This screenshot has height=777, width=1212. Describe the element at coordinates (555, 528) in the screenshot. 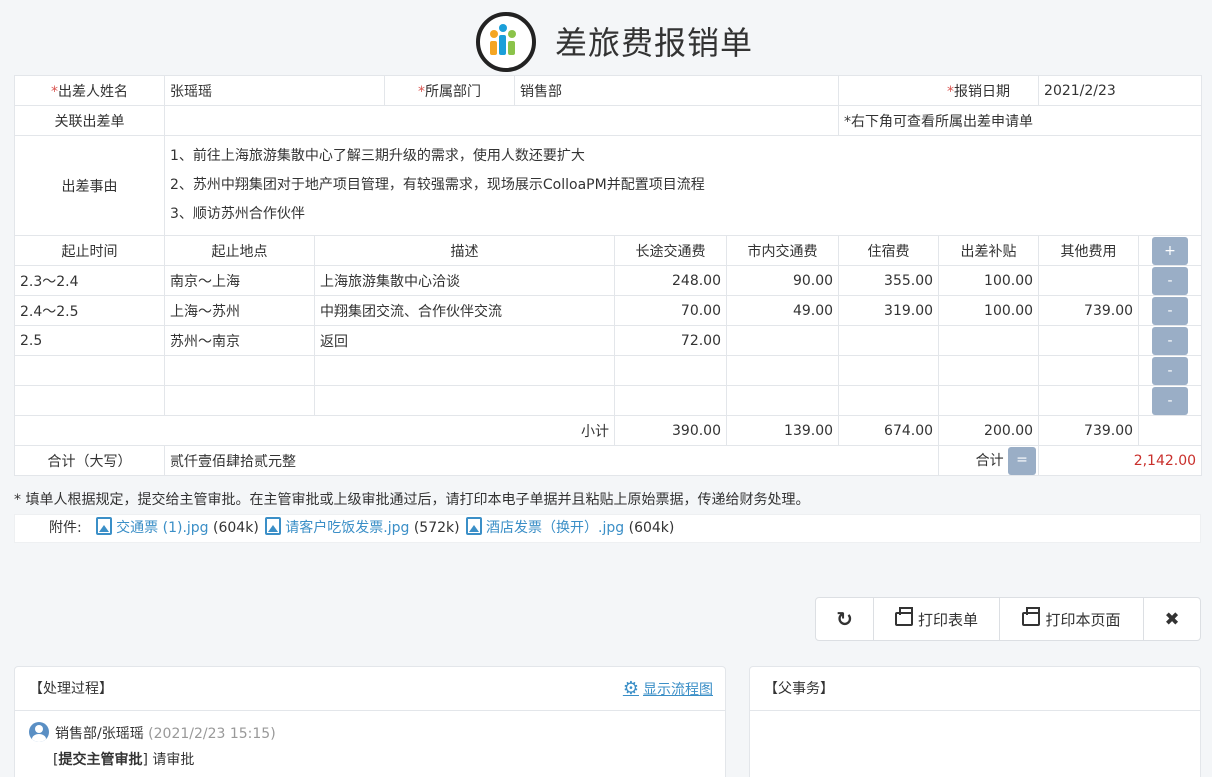

I see `attachment-link: 酒店发票（换开）.jpg` at that location.